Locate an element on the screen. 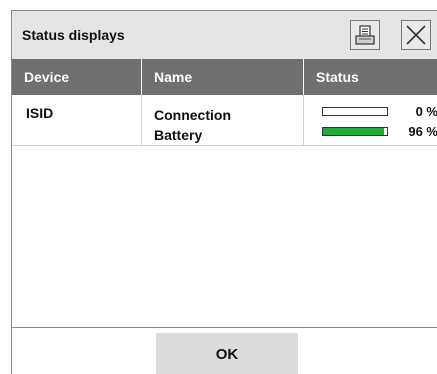 This screenshot has height=374, width=437. table-row-names: Connection Battery is located at coordinates (192, 125).